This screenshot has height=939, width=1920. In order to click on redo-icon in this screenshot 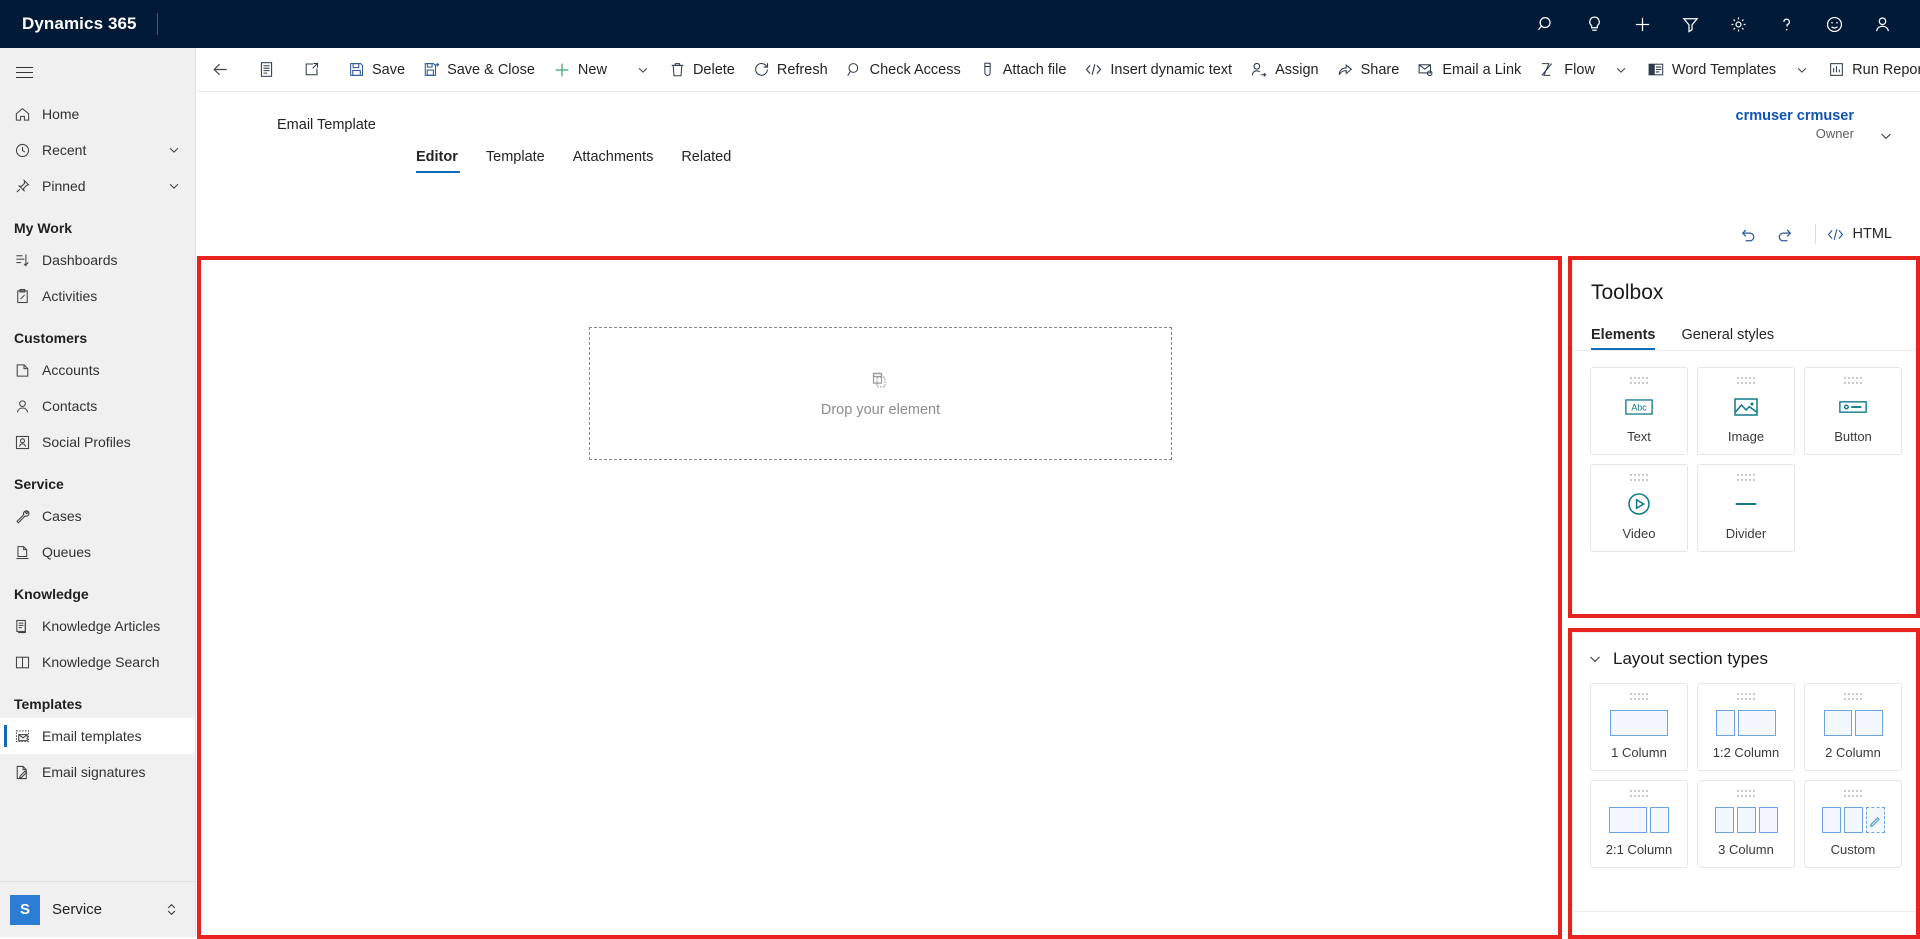, I will do `click(1786, 234)`.